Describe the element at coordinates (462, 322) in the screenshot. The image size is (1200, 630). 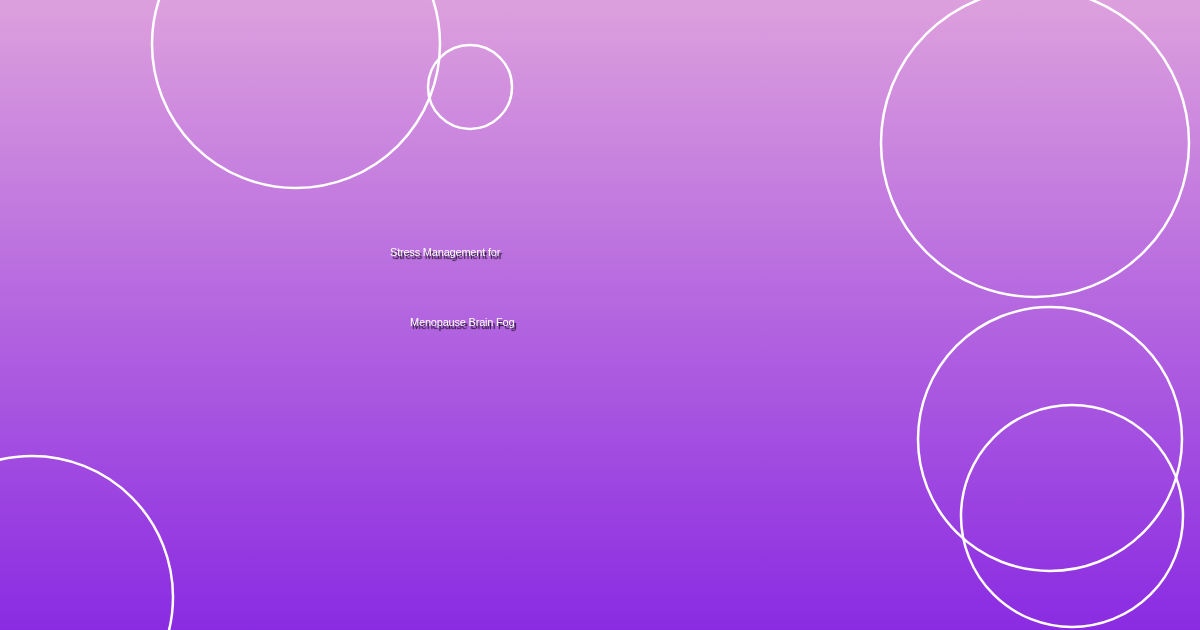
I see `title-line: Menopause Brain Fog` at that location.